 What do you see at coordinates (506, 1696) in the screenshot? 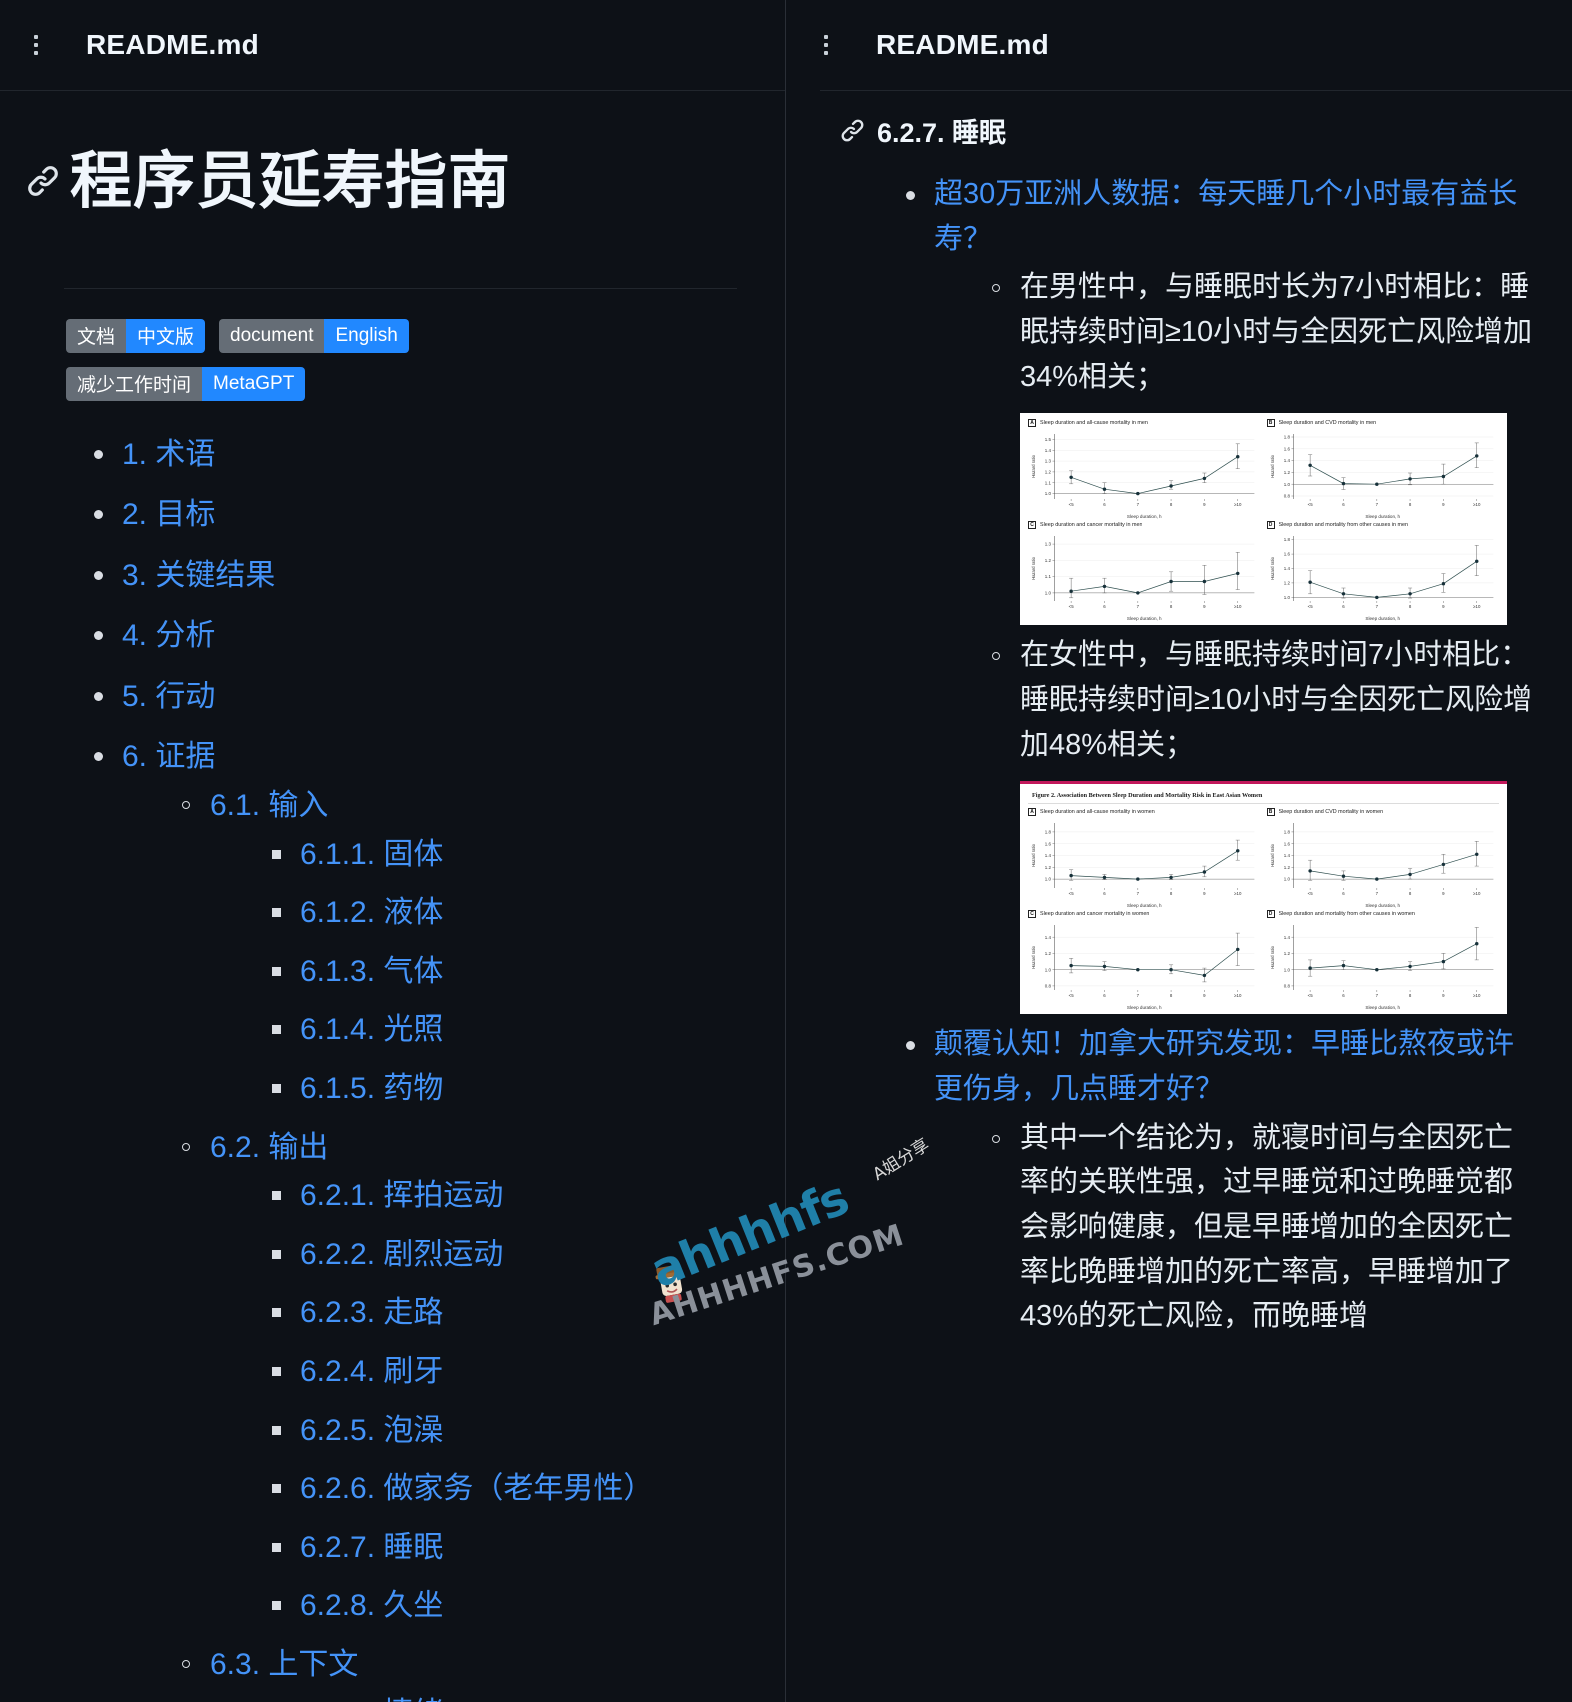
I see `list-item: 6.3.1. 情绪` at bounding box center [506, 1696].